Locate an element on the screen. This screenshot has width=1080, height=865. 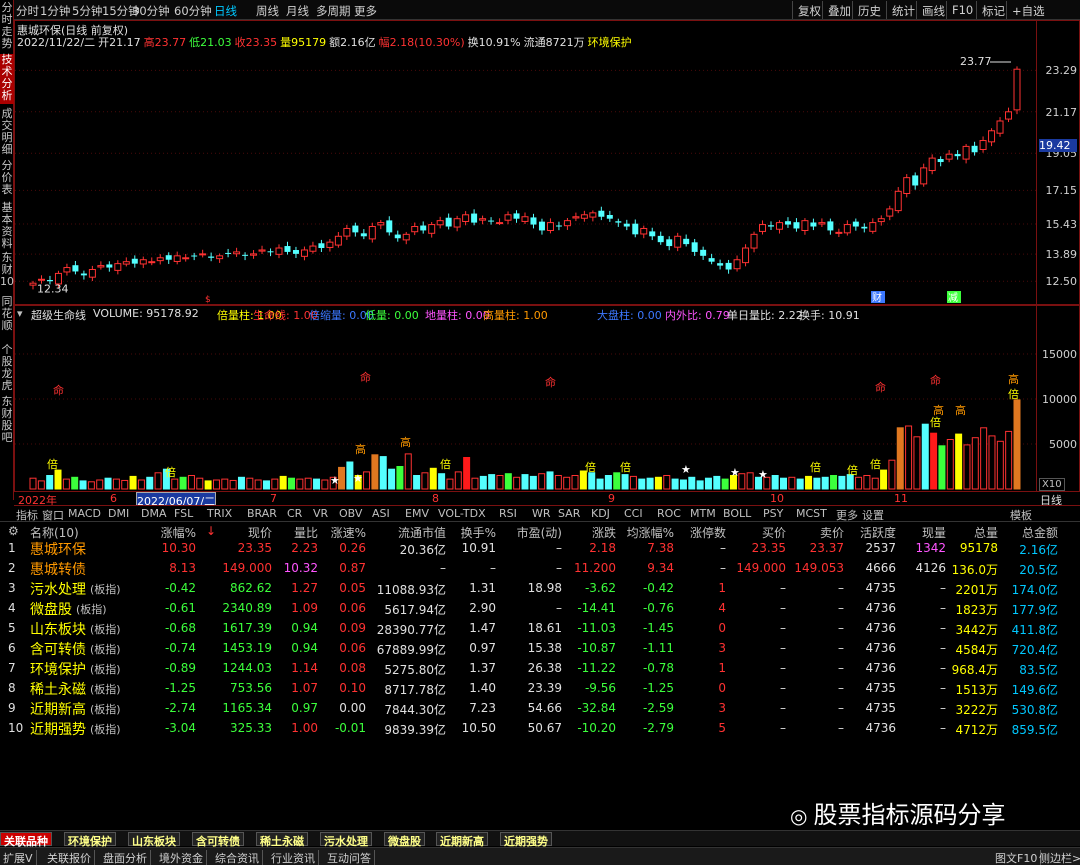
indicator-tab-17: KDJ is located at coordinates (600, 513).